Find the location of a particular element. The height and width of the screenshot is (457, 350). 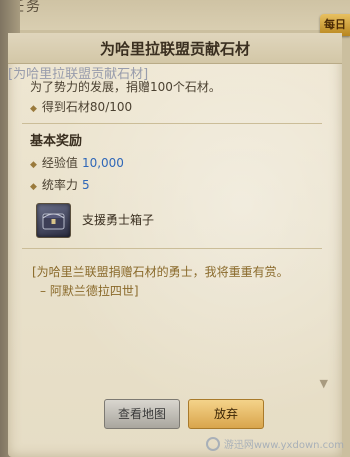

objective-item: ◆ 得到石材80/100 is located at coordinates (81, 106).